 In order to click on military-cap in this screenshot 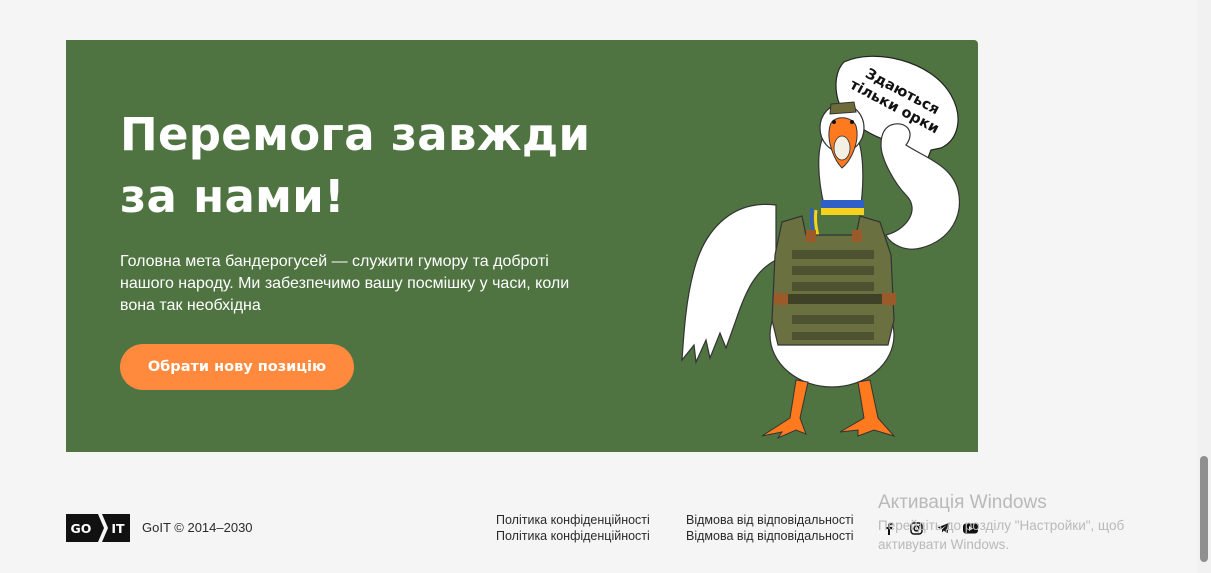, I will do `click(843, 108)`.